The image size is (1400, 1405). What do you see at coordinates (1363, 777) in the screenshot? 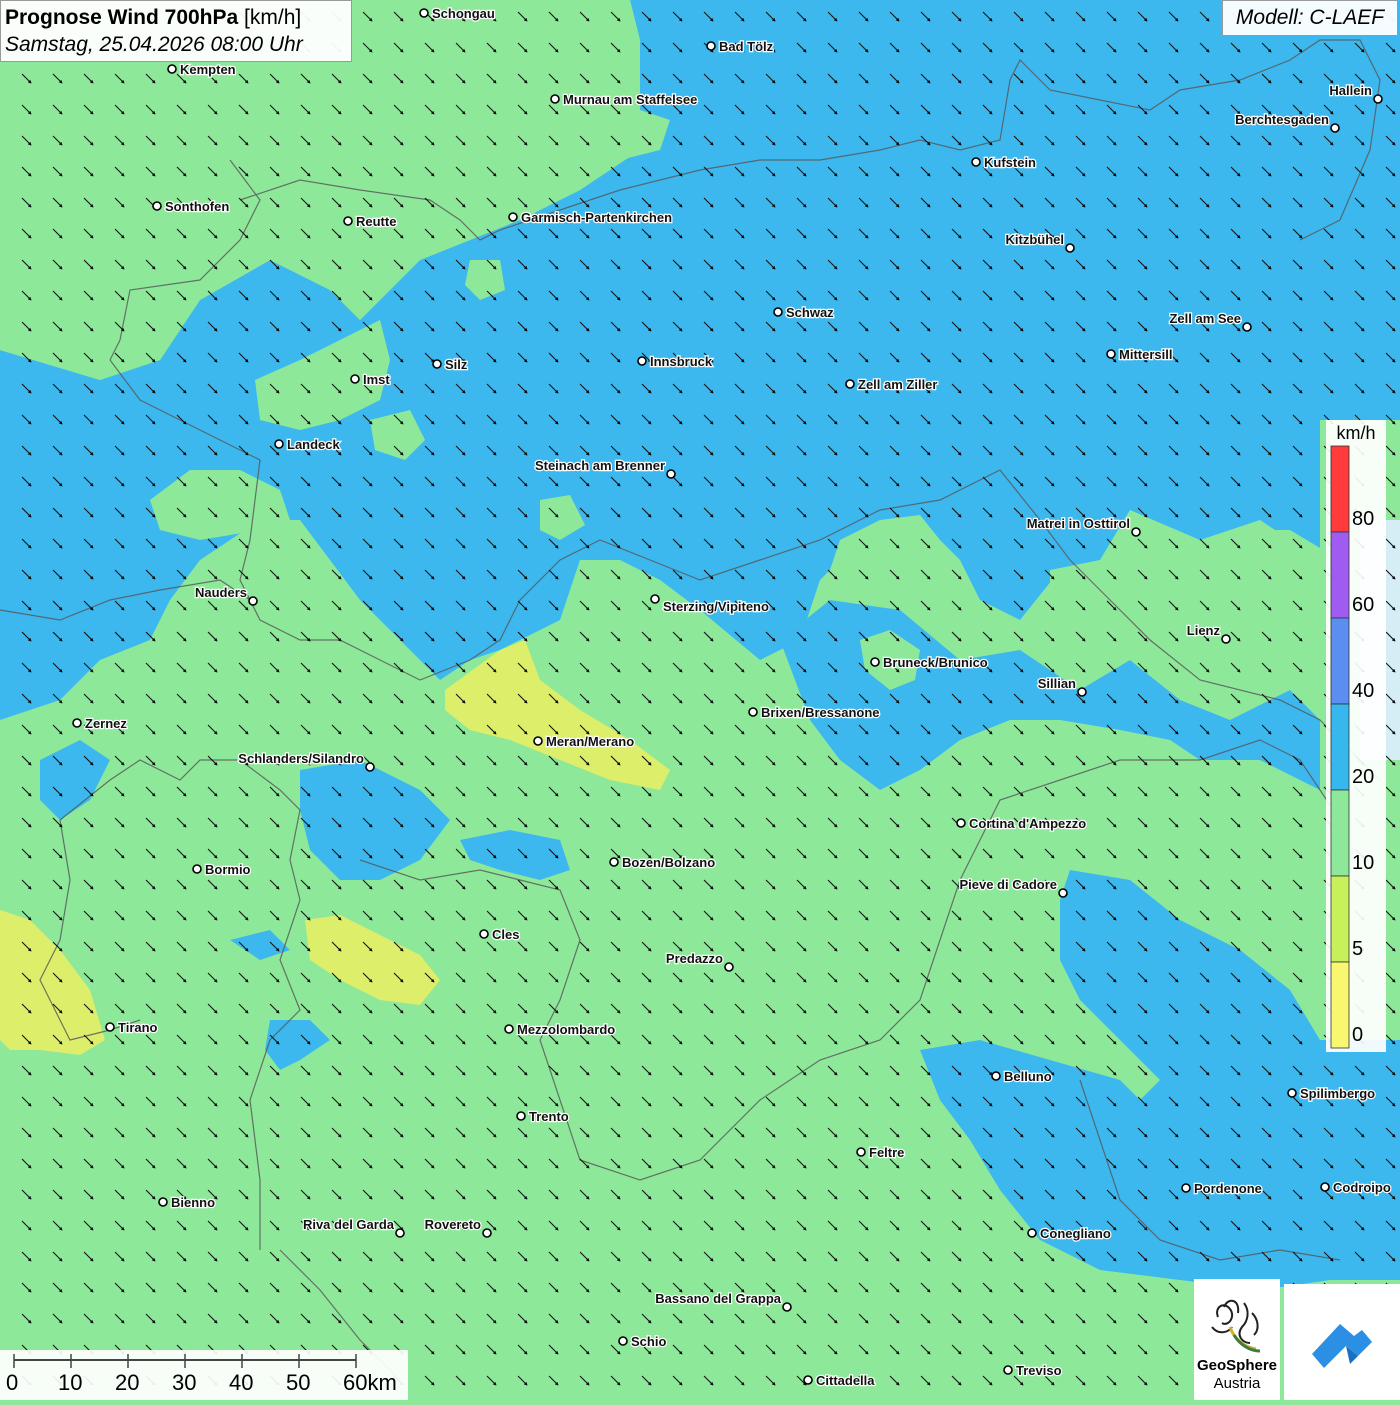
I see `legend-label: 20` at bounding box center [1363, 777].